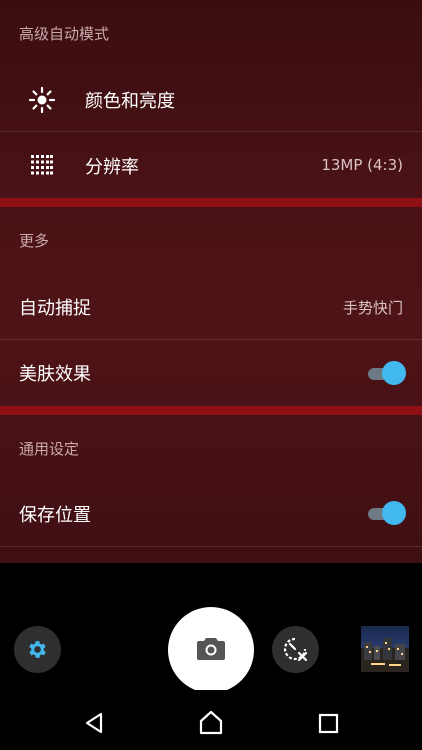 The height and width of the screenshot is (750, 422). What do you see at coordinates (130, 101) in the screenshot?
I see `setting-label: 颜色和亮度` at bounding box center [130, 101].